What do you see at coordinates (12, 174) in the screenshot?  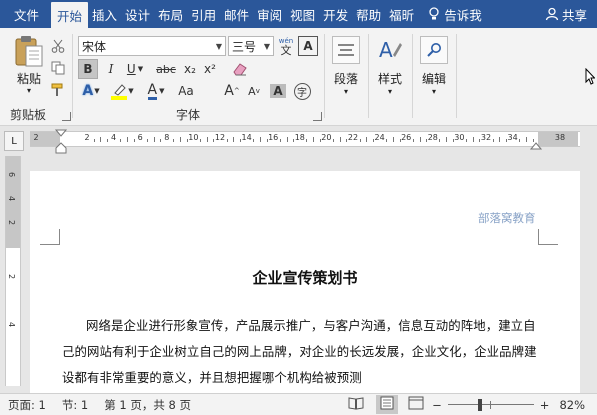 I see `vruler-number: 6` at bounding box center [12, 174].